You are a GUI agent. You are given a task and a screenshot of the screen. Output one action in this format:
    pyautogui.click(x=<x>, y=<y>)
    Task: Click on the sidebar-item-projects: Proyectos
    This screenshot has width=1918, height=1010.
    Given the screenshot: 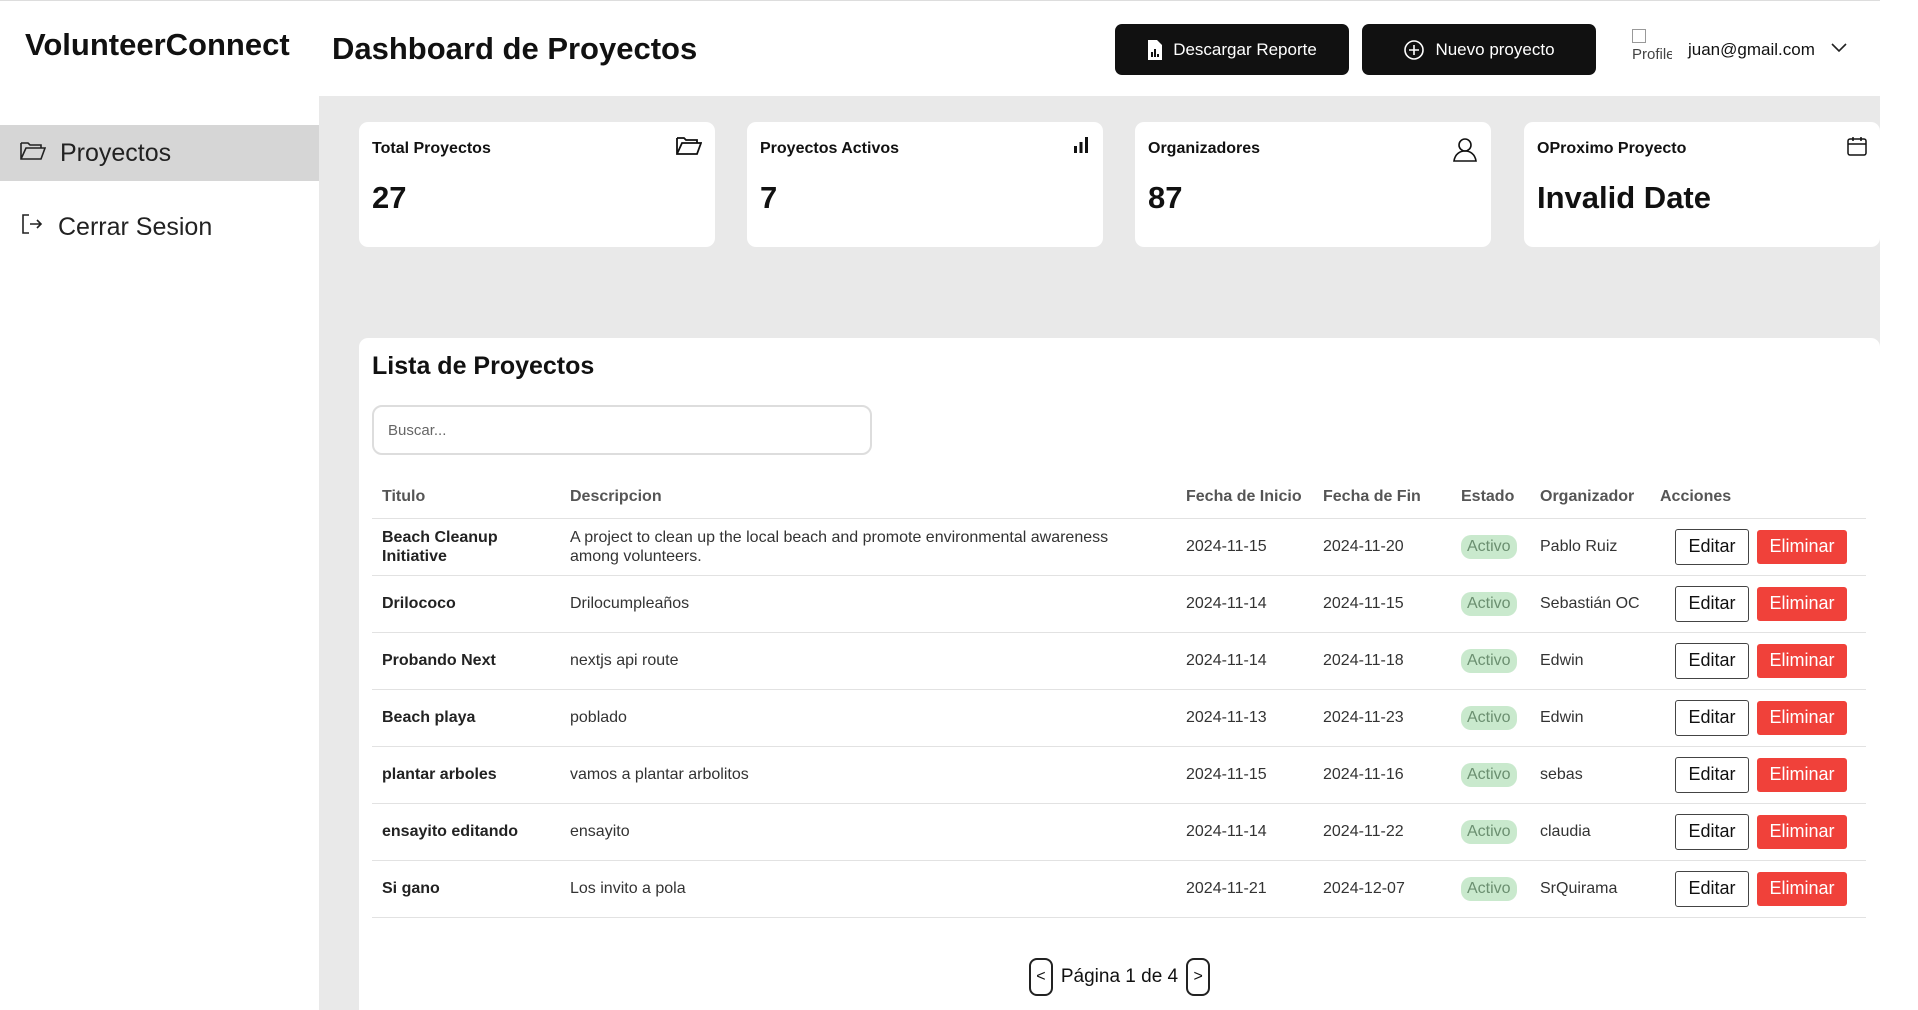 What is the action you would take?
    pyautogui.click(x=159, y=153)
    